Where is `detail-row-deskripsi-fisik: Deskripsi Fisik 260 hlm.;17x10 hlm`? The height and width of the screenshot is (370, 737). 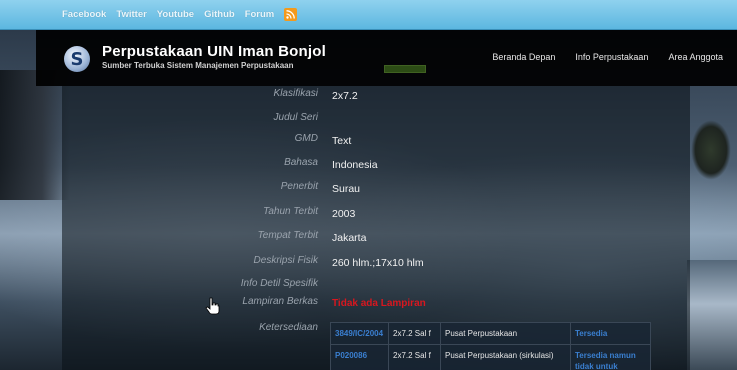 detail-row-deskripsi-fisik: Deskripsi Fisik 260 hlm.;17x10 hlm is located at coordinates (376, 265).